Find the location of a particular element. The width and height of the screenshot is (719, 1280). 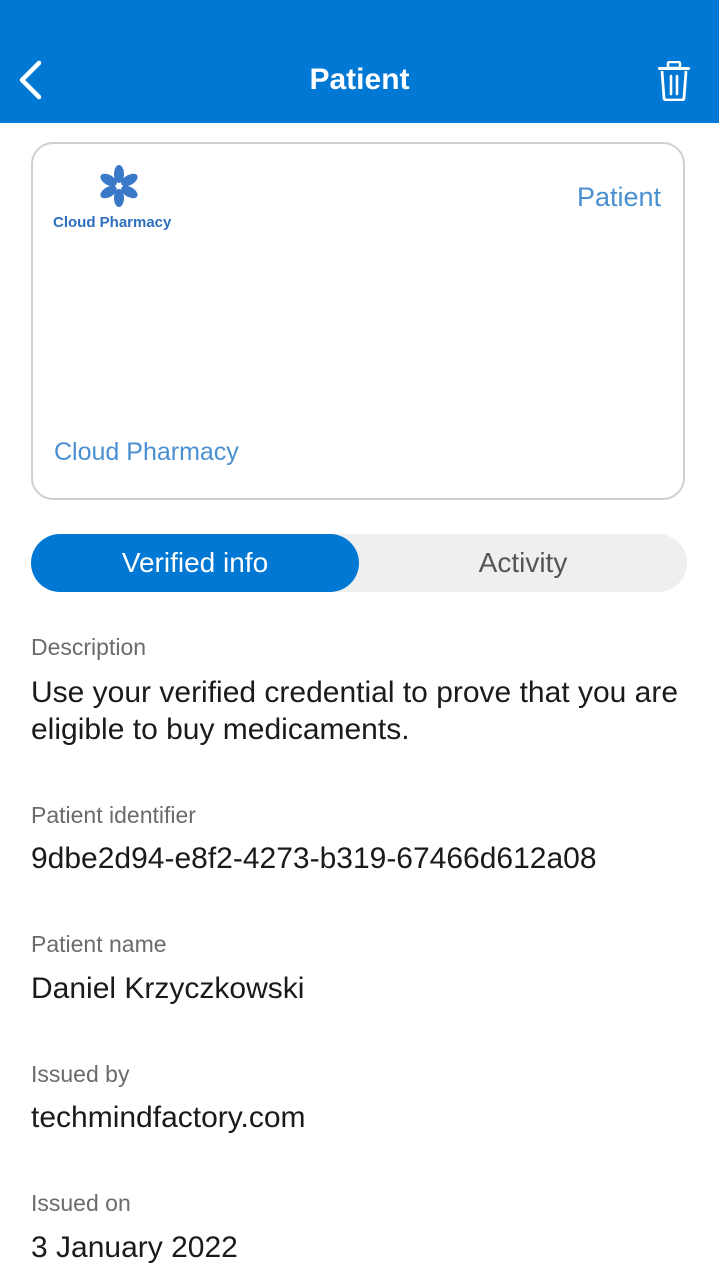

credential-issuer: Cloud Pharmacy is located at coordinates (146, 452).